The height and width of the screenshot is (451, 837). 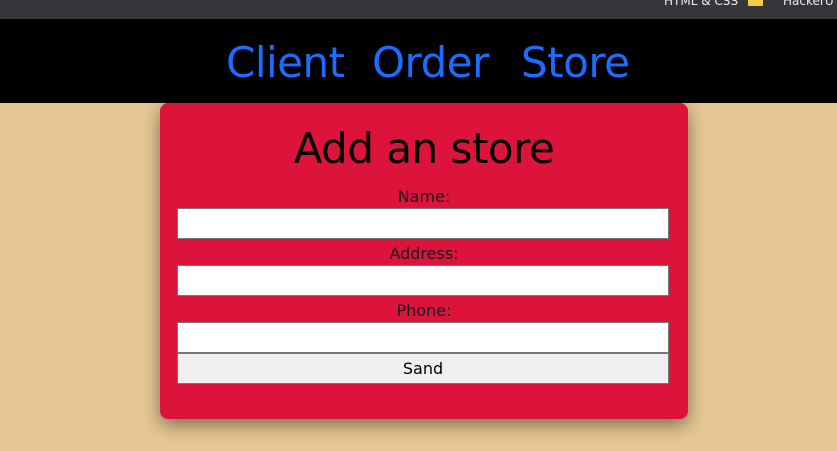 What do you see at coordinates (418, 9) in the screenshot?
I see `browser-bookmarks-bar: HTML & CSS HackerU` at bounding box center [418, 9].